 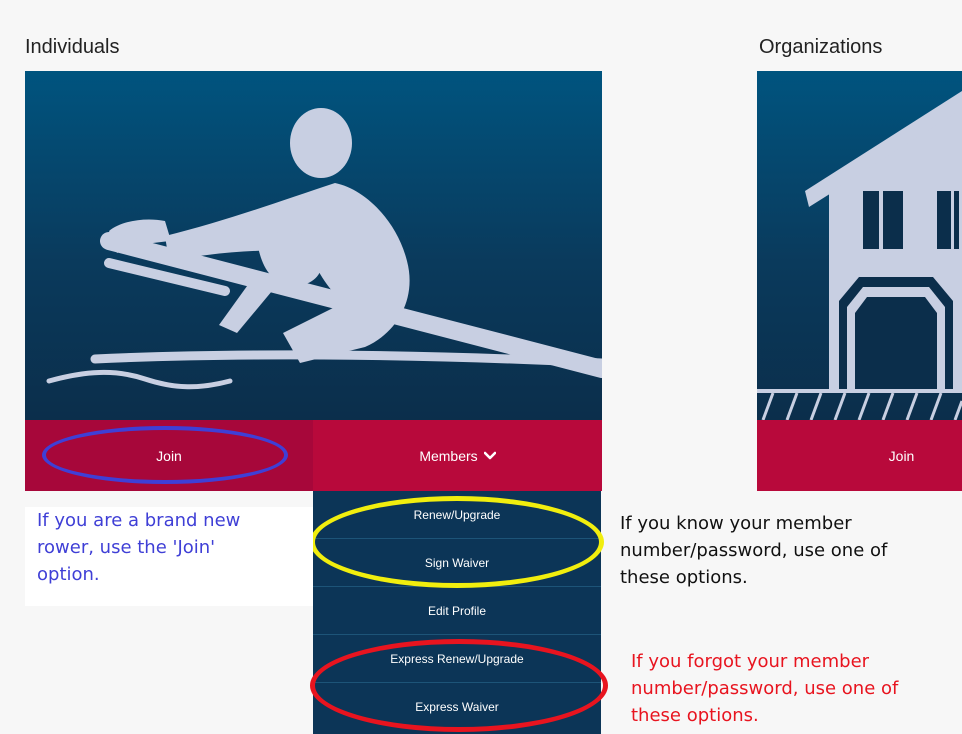 What do you see at coordinates (859, 255) in the screenshot?
I see `boathouse-icon` at bounding box center [859, 255].